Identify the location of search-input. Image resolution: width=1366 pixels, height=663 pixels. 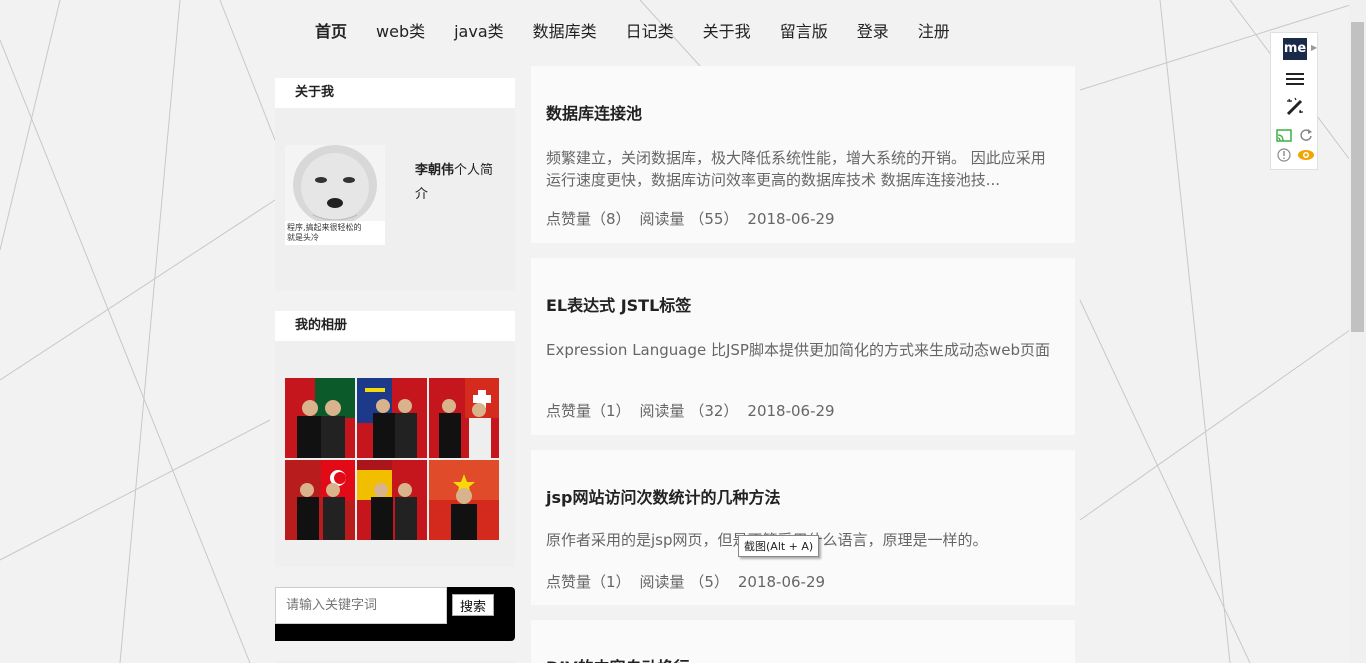
(361, 605).